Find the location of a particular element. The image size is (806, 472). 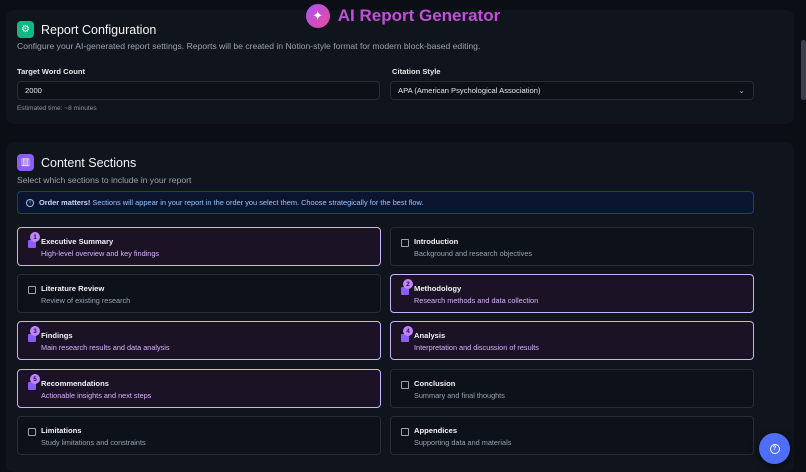

section-title: Findings is located at coordinates (57, 335).